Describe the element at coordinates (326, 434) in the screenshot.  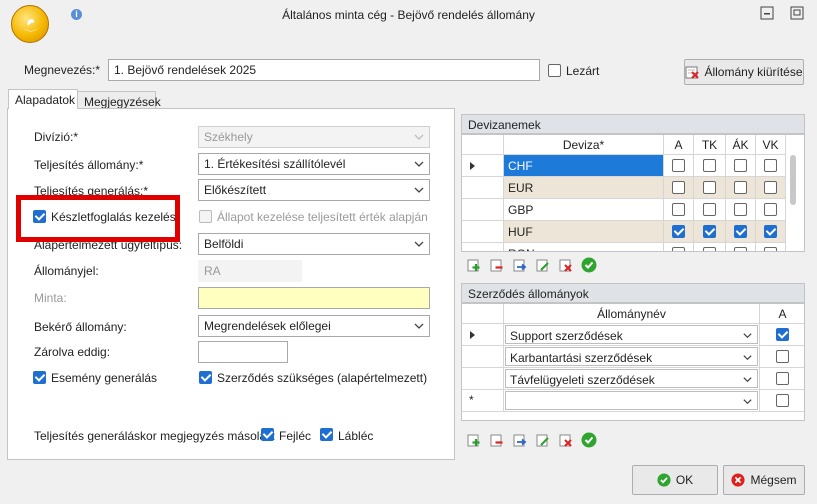
I see `footer-note-checkbox` at that location.